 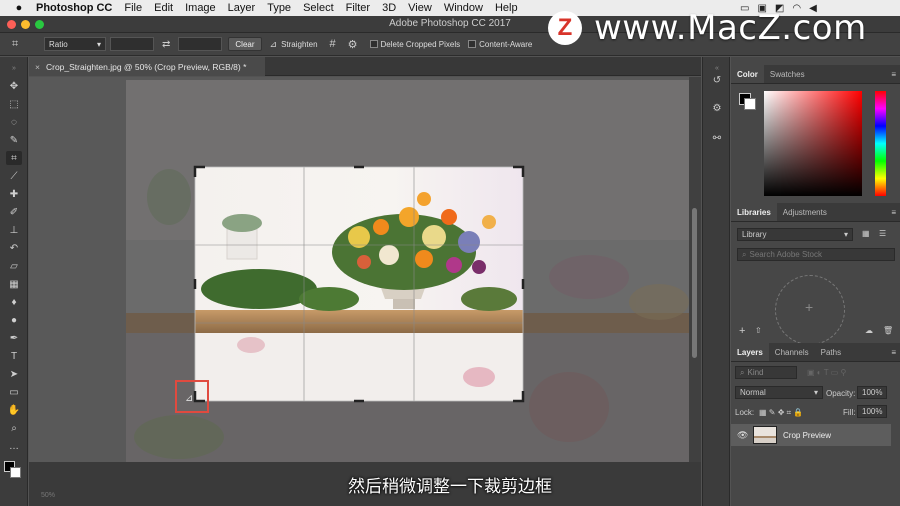 What do you see at coordinates (750, 104) in the screenshot?
I see `panel-background-swatch` at bounding box center [750, 104].